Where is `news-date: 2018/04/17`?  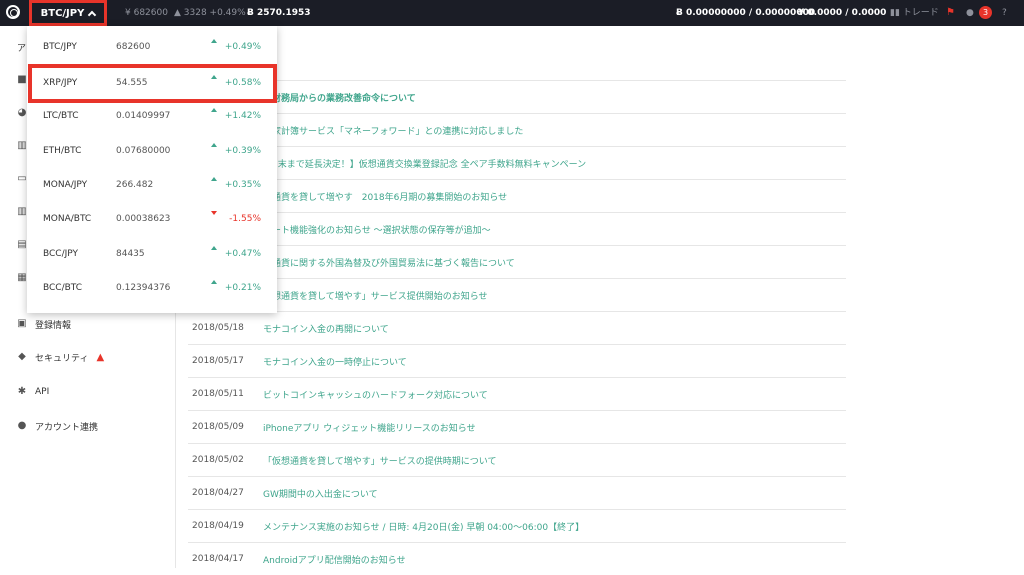
news-date: 2018/04/17 is located at coordinates (218, 559).